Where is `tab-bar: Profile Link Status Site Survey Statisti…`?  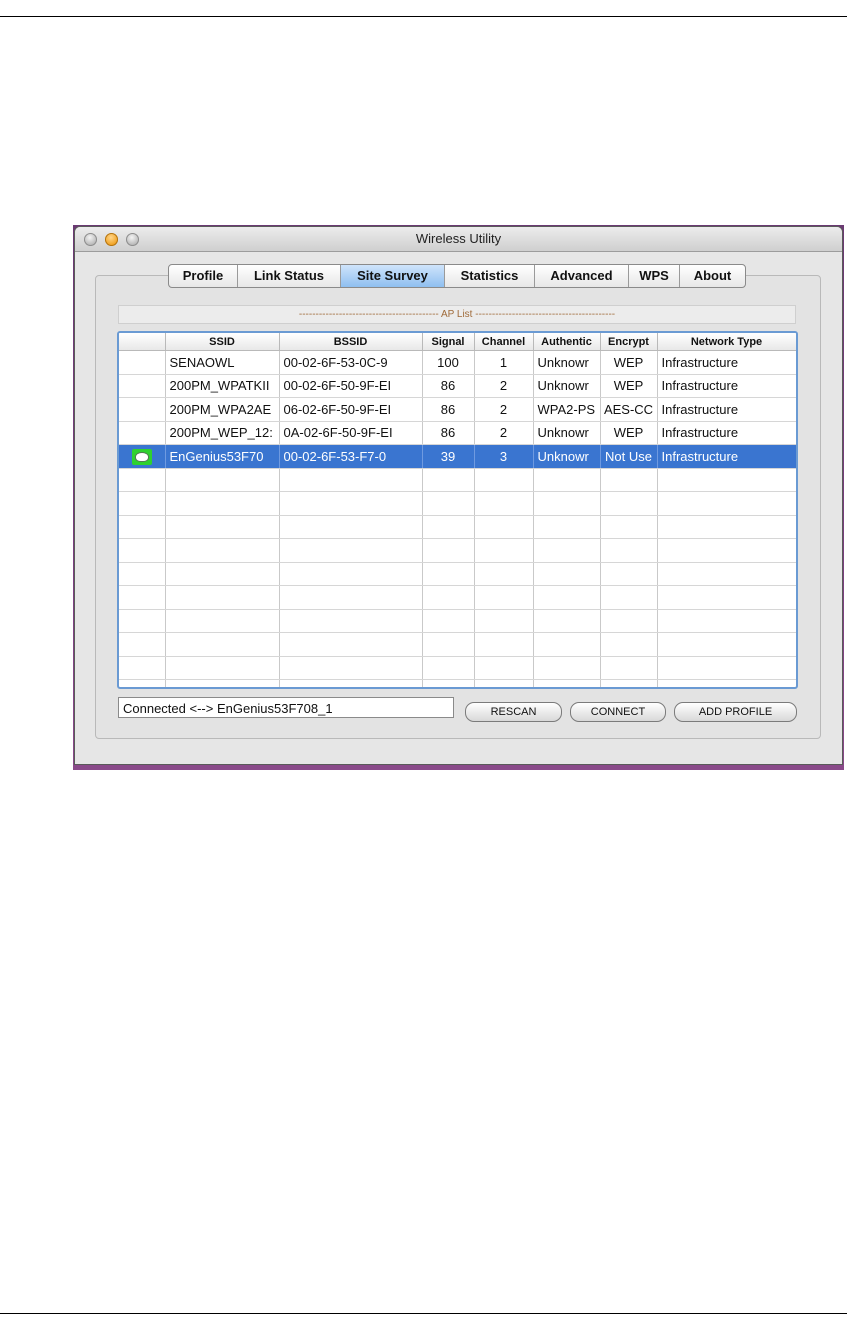 tab-bar: Profile Link Status Site Survey Statisti… is located at coordinates (457, 276).